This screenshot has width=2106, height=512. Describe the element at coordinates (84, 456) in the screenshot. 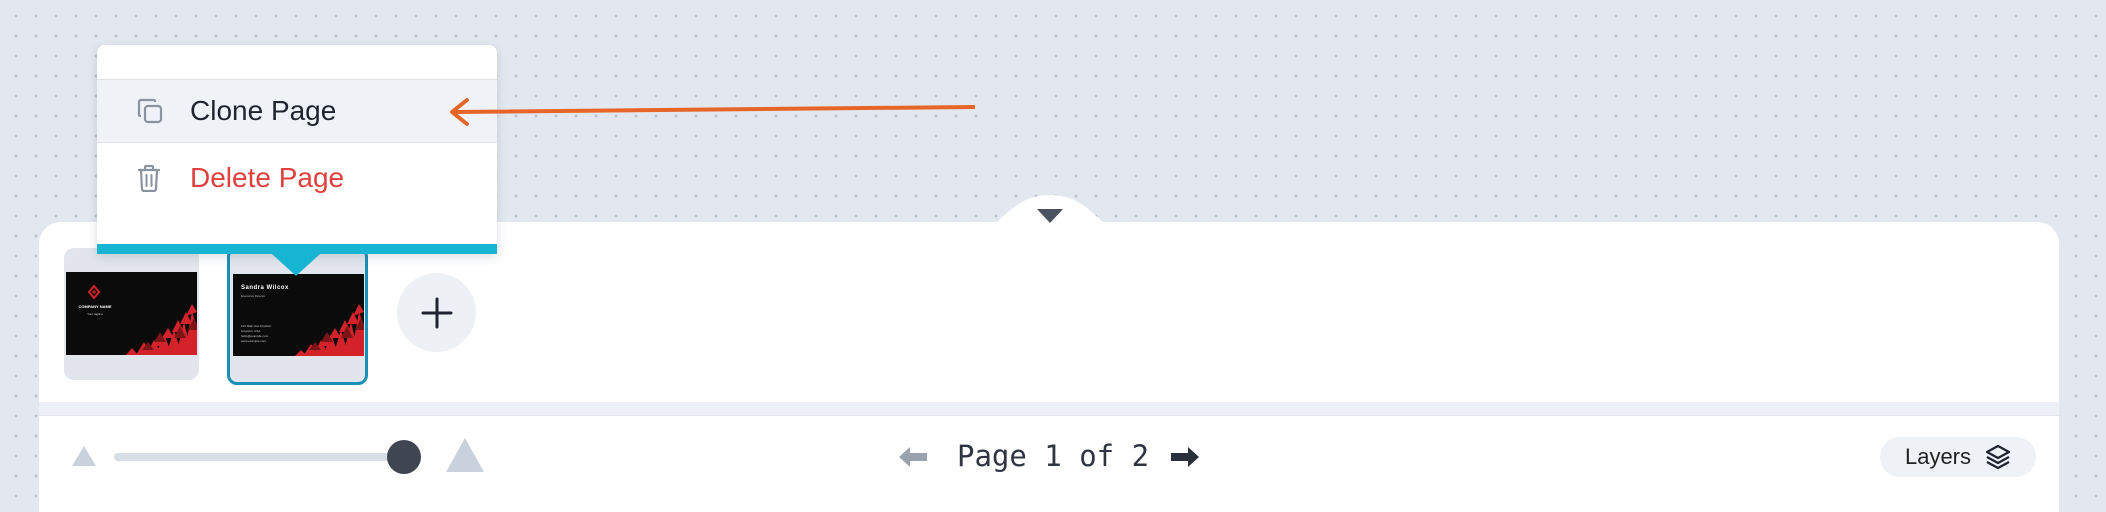

I see `zoom-out-icon` at that location.